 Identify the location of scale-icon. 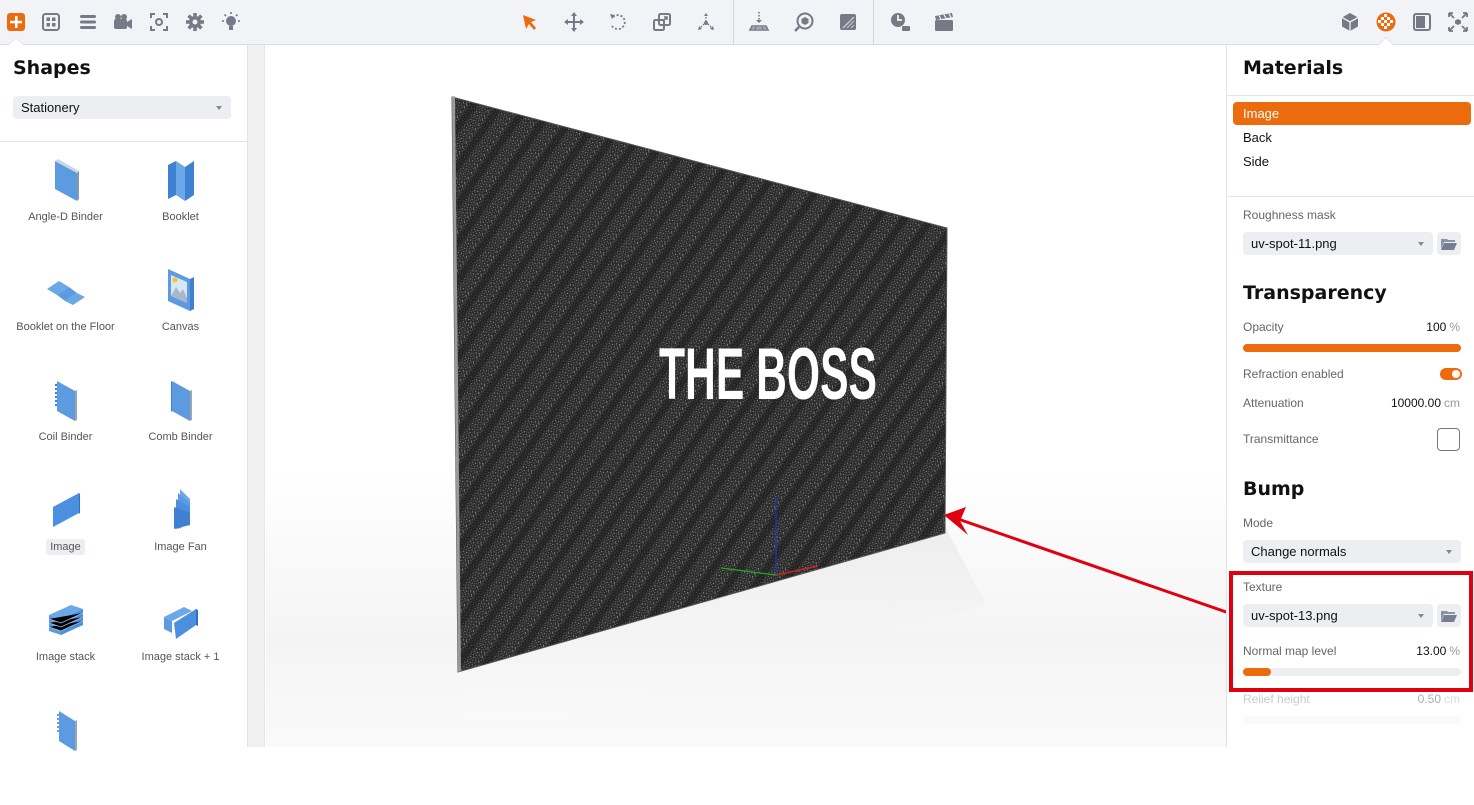
(662, 22).